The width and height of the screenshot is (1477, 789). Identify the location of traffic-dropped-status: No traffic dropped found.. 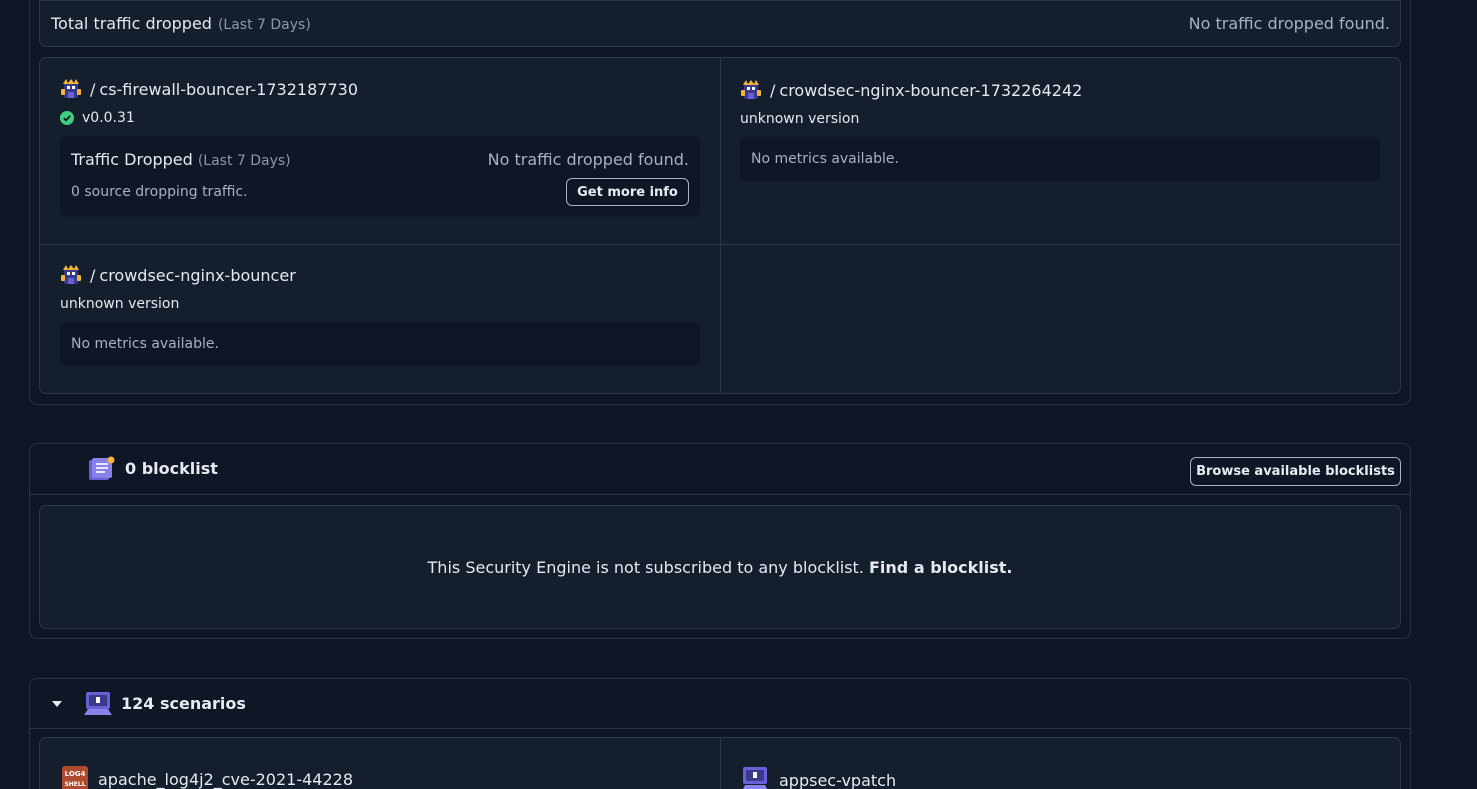
(588, 159).